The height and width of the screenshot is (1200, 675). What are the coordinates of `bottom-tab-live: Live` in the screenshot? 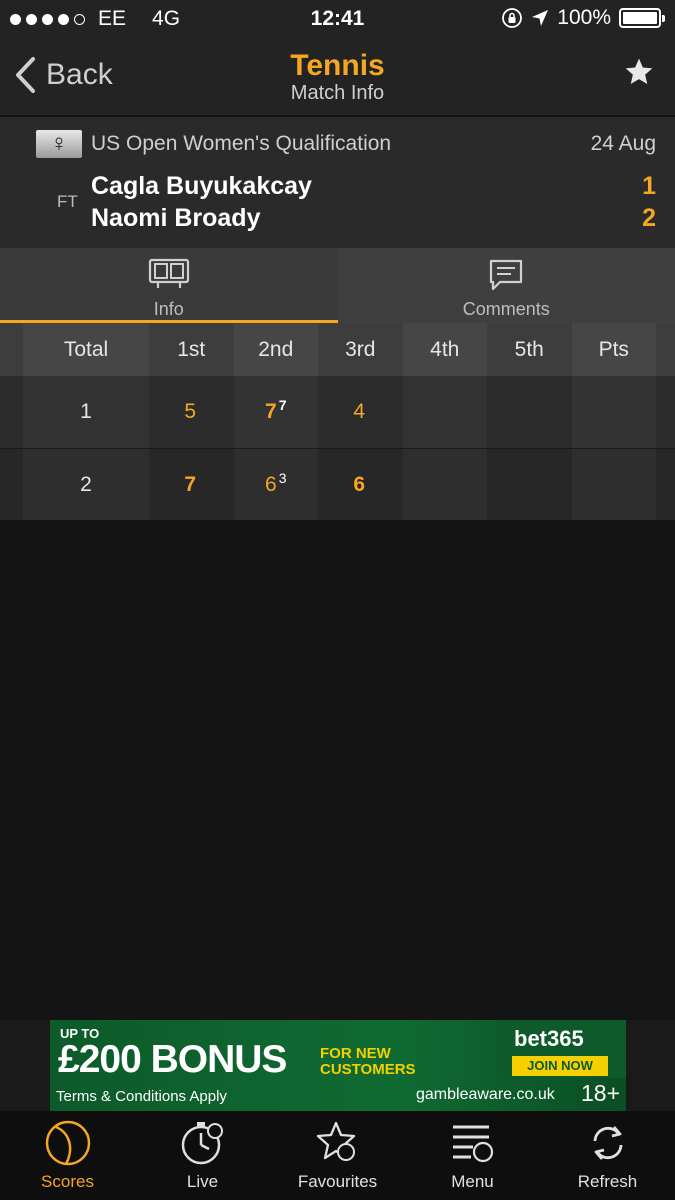 It's located at (202, 1155).